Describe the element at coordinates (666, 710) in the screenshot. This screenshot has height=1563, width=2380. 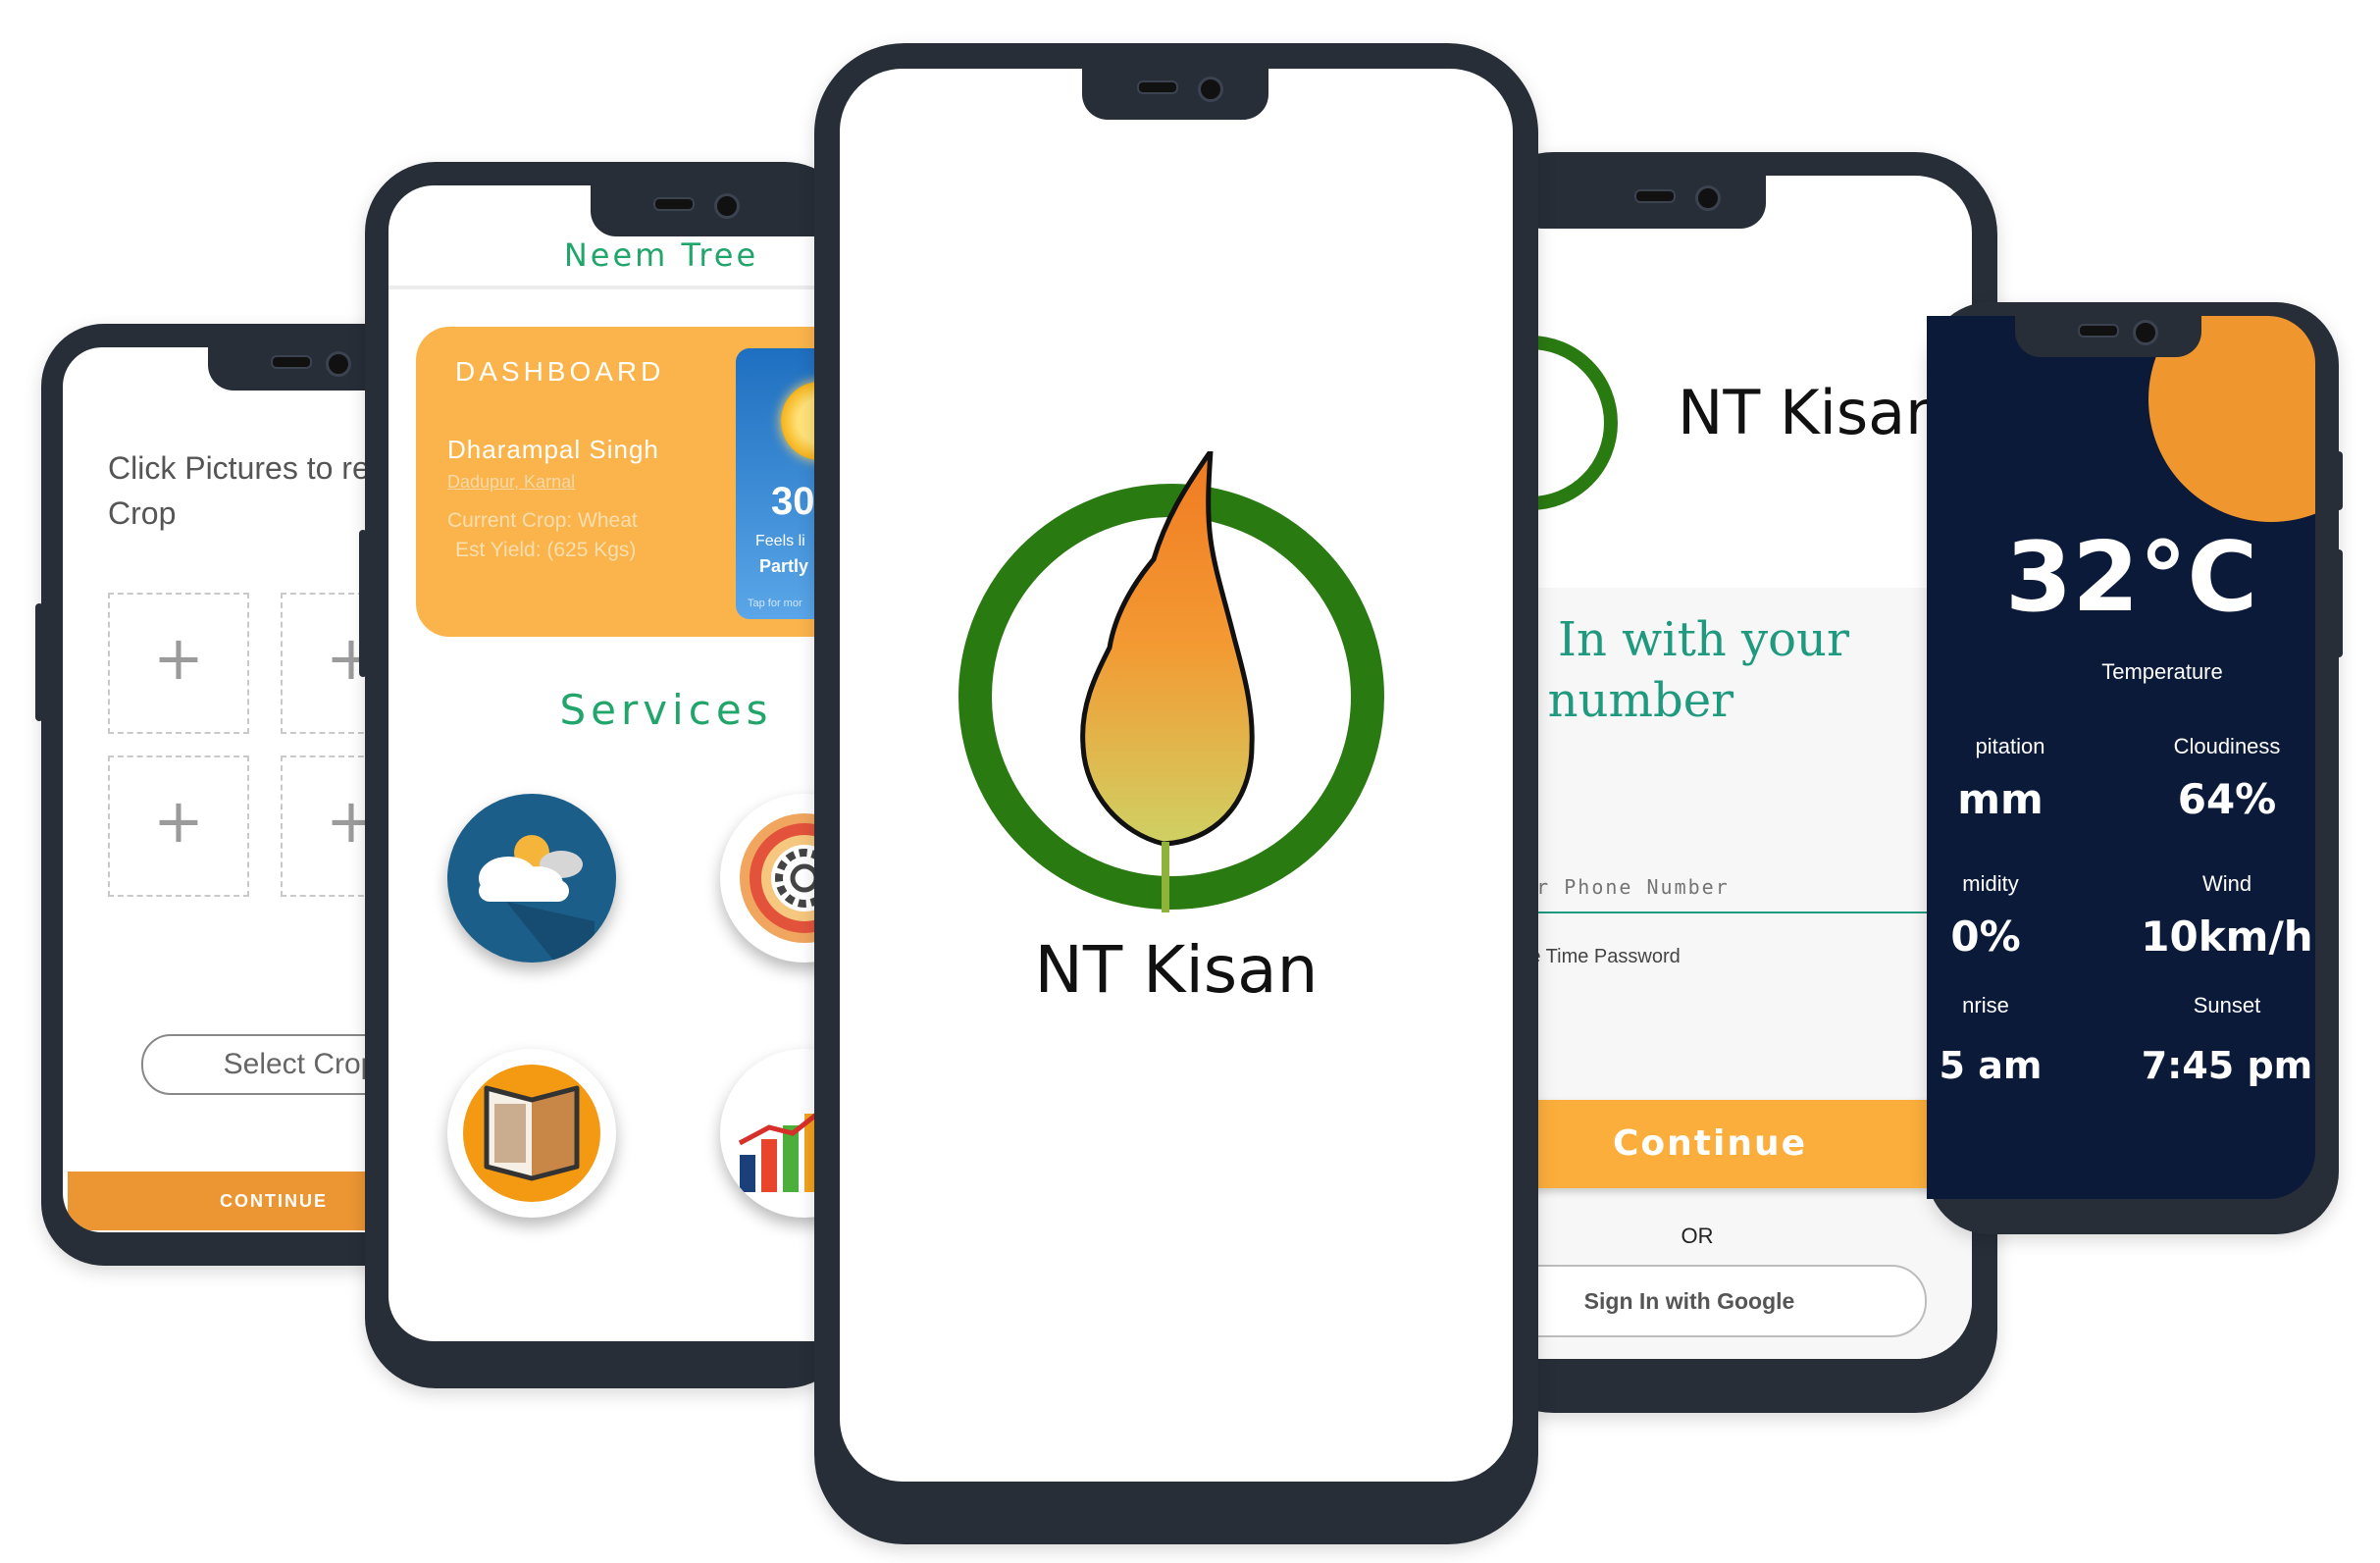
I see `services-title: Services` at that location.